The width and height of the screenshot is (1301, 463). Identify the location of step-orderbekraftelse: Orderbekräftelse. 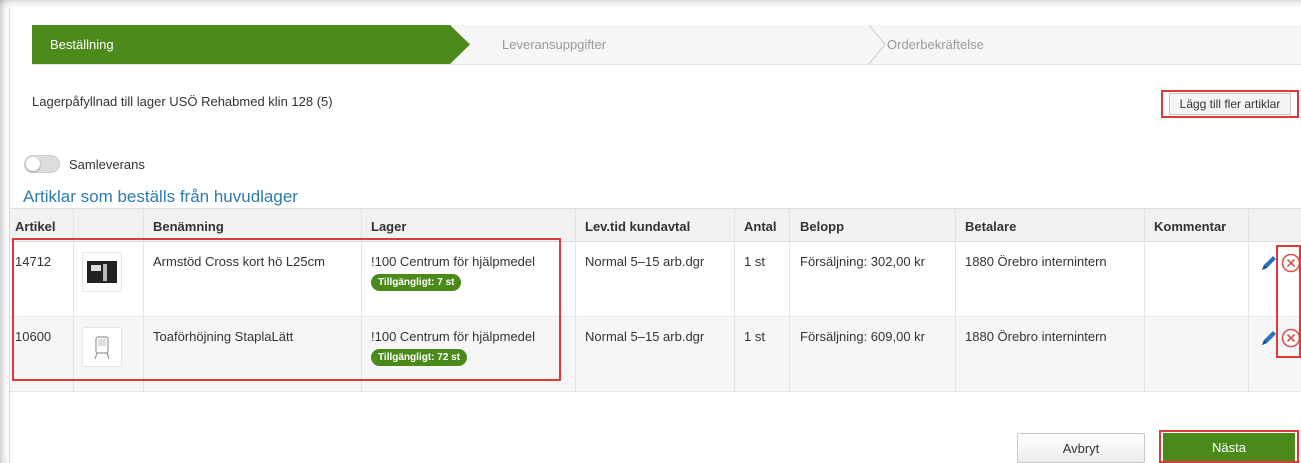
(935, 44).